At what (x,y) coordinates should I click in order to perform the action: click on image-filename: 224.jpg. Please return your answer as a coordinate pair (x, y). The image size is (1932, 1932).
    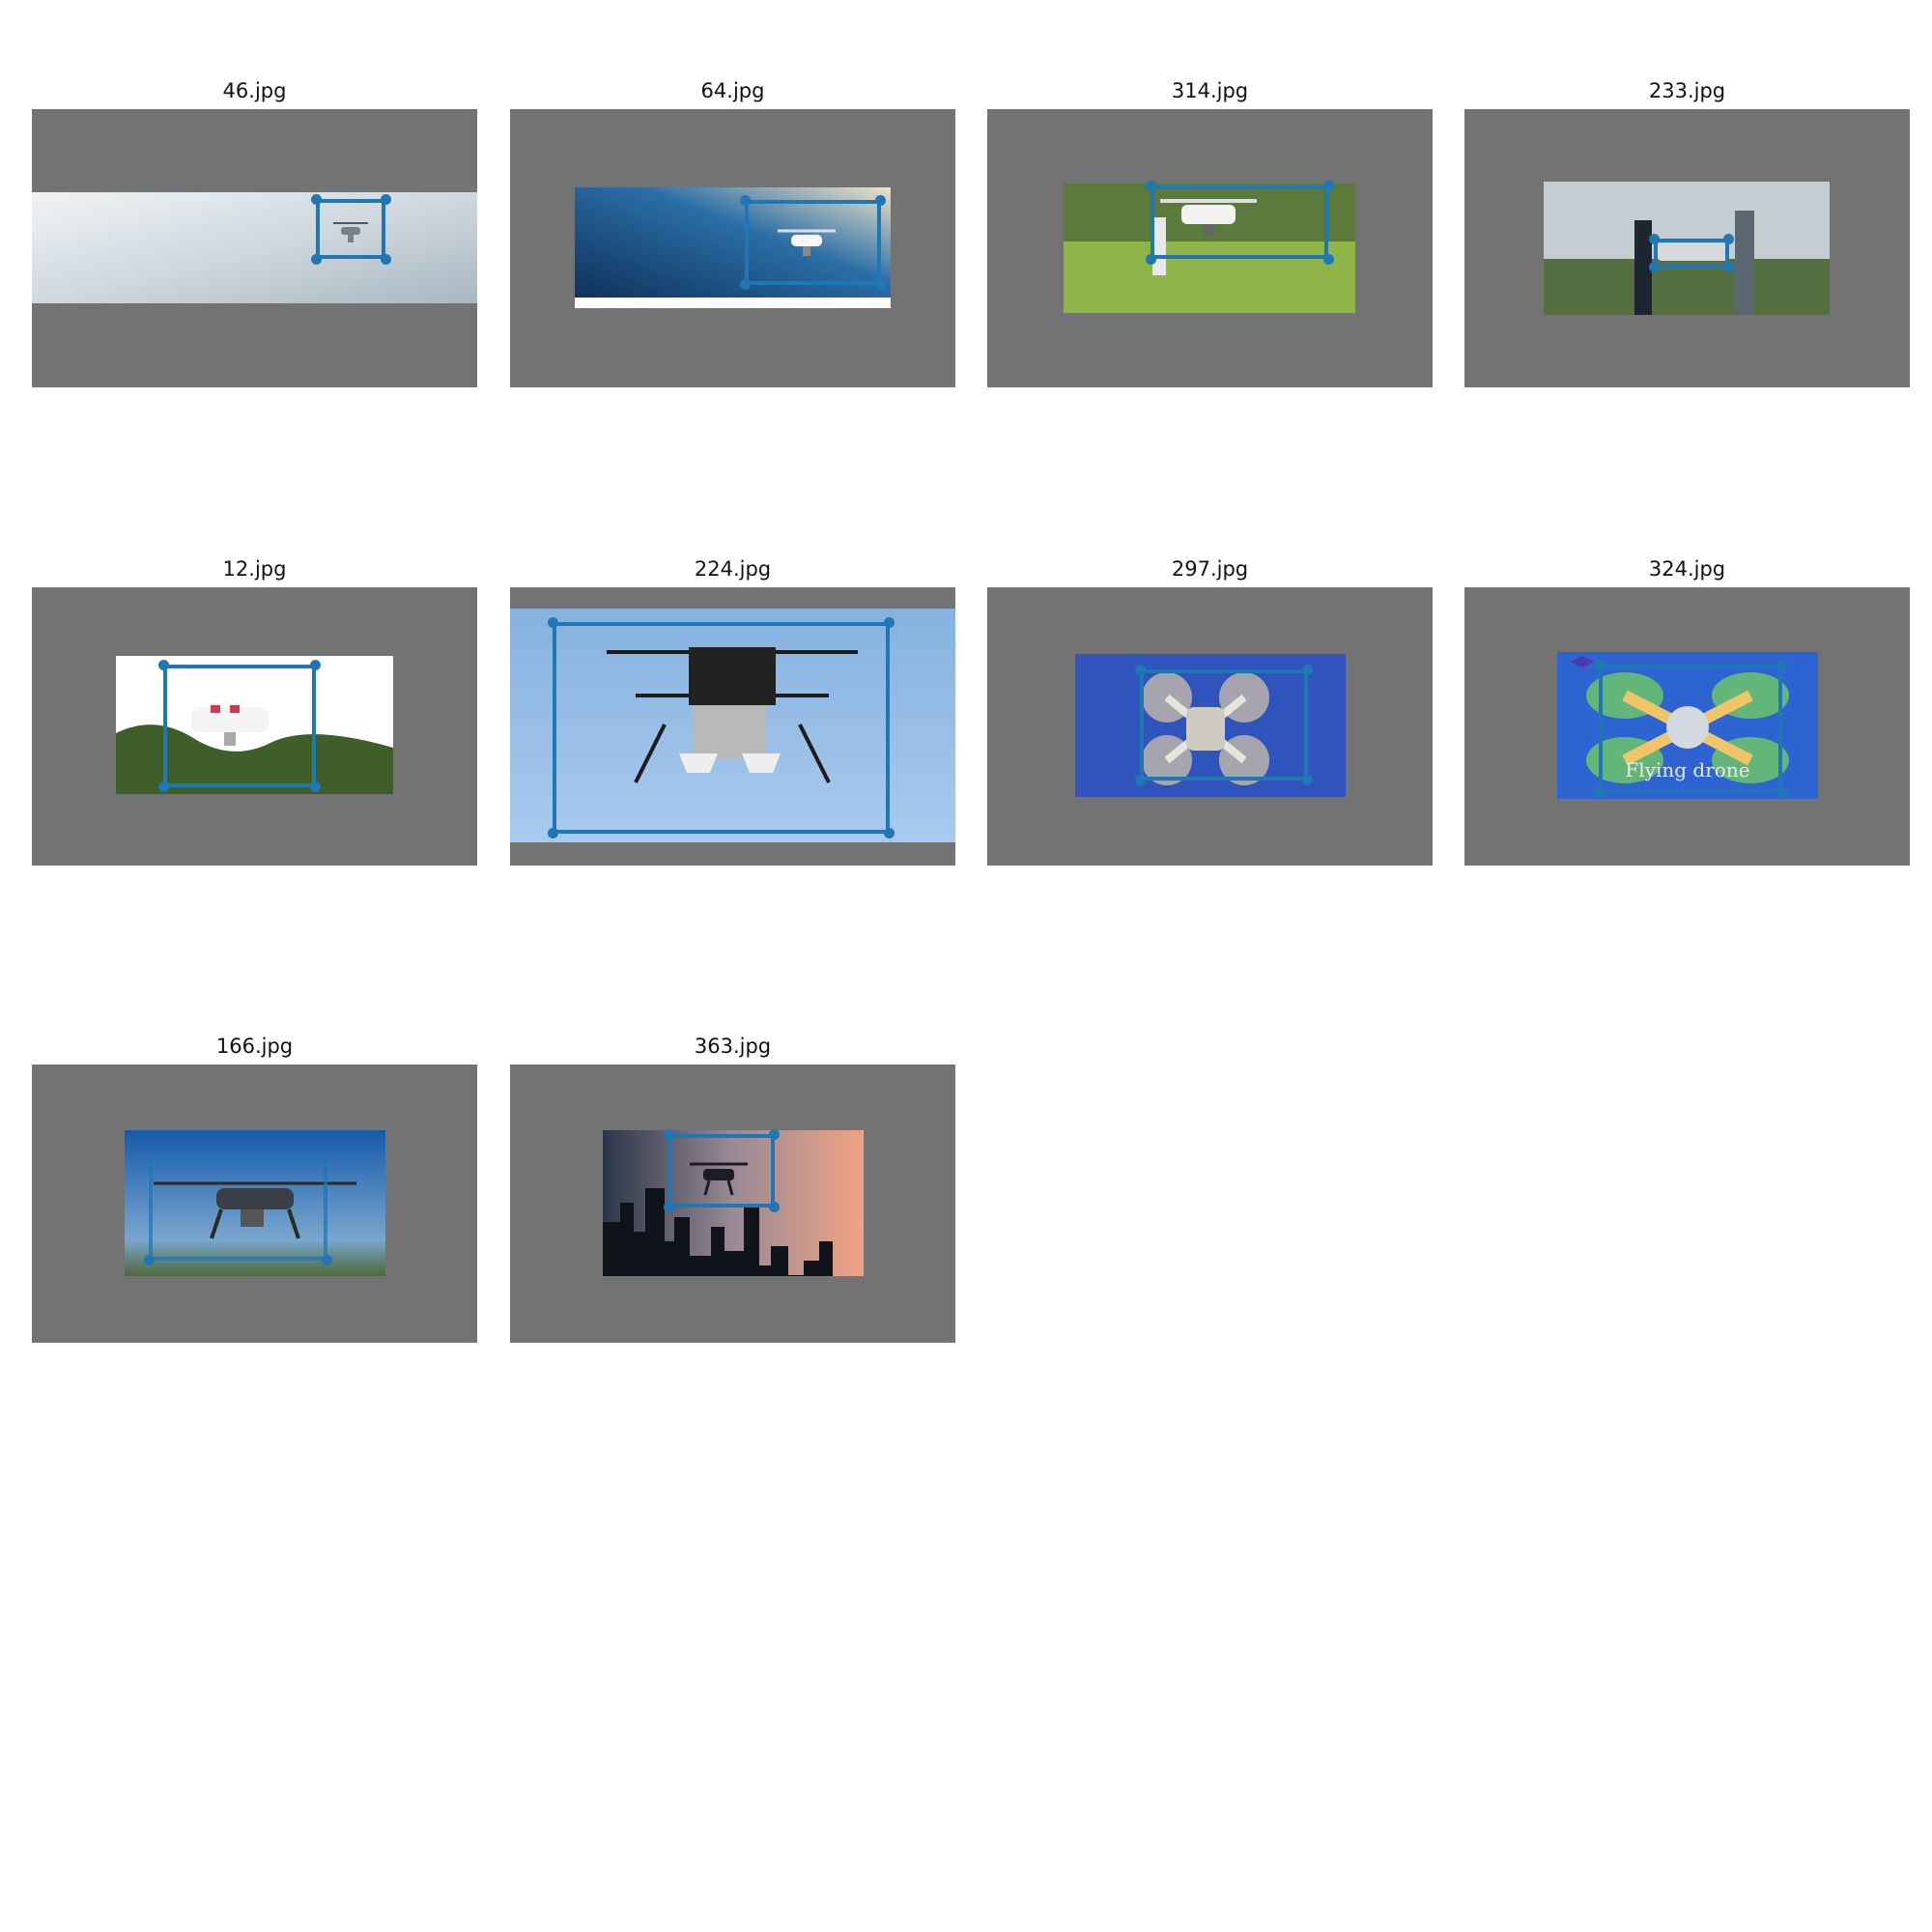
    Looking at the image, I should click on (733, 569).